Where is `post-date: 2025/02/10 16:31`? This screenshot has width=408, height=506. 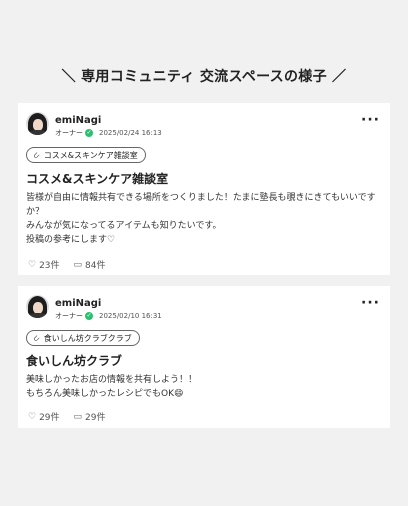
post-date: 2025/02/10 16:31 is located at coordinates (130, 316).